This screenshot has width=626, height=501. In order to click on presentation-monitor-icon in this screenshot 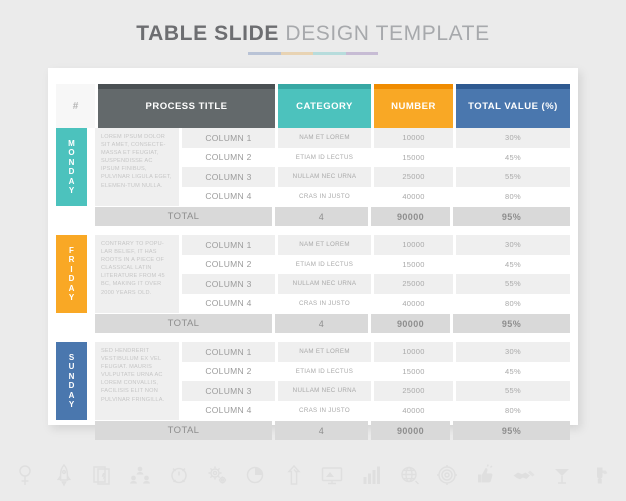, I will do `click(332, 475)`.